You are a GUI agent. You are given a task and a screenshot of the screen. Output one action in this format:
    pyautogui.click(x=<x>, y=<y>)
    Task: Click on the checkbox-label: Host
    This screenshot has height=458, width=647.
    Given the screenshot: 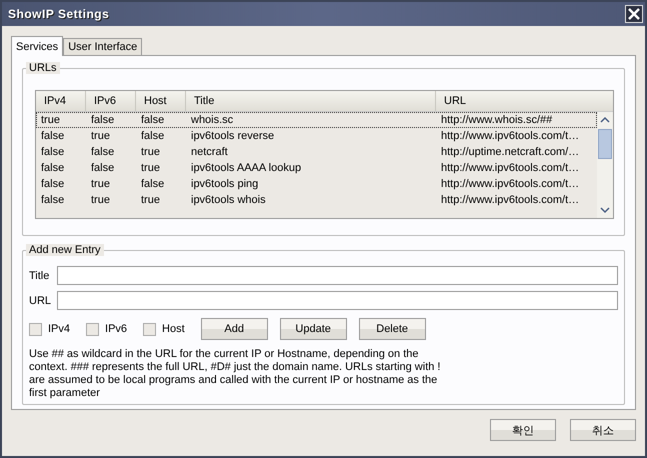 What is the action you would take?
    pyautogui.click(x=173, y=329)
    